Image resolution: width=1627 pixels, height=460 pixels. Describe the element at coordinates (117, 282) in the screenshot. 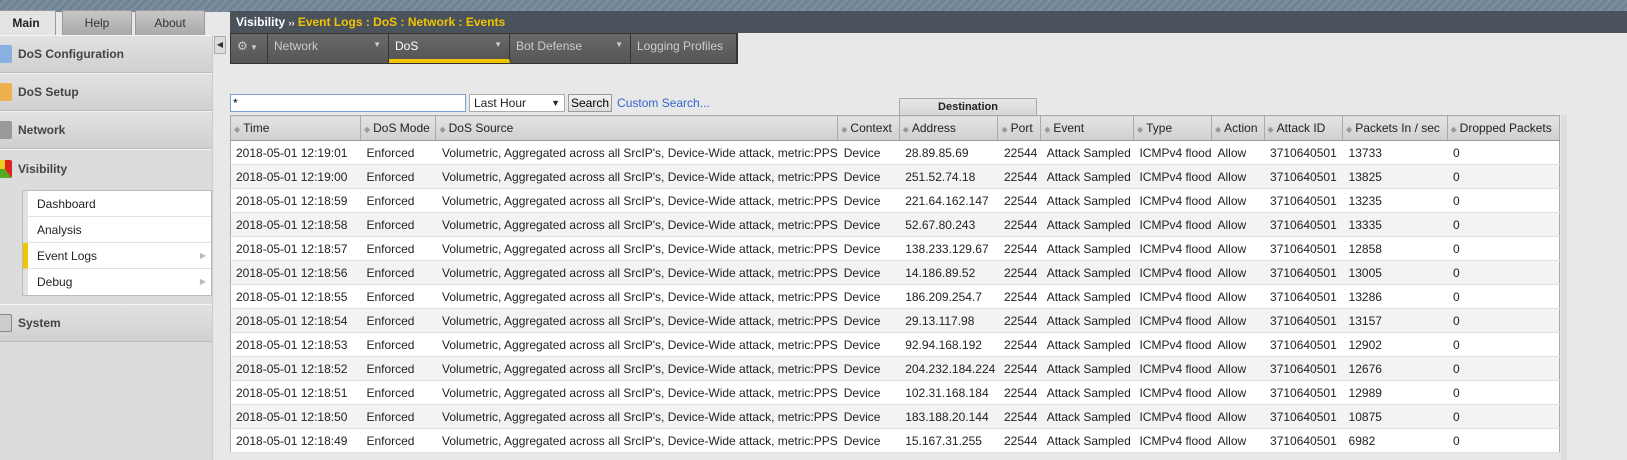

I see `submenu-debug: Debug ▶` at that location.